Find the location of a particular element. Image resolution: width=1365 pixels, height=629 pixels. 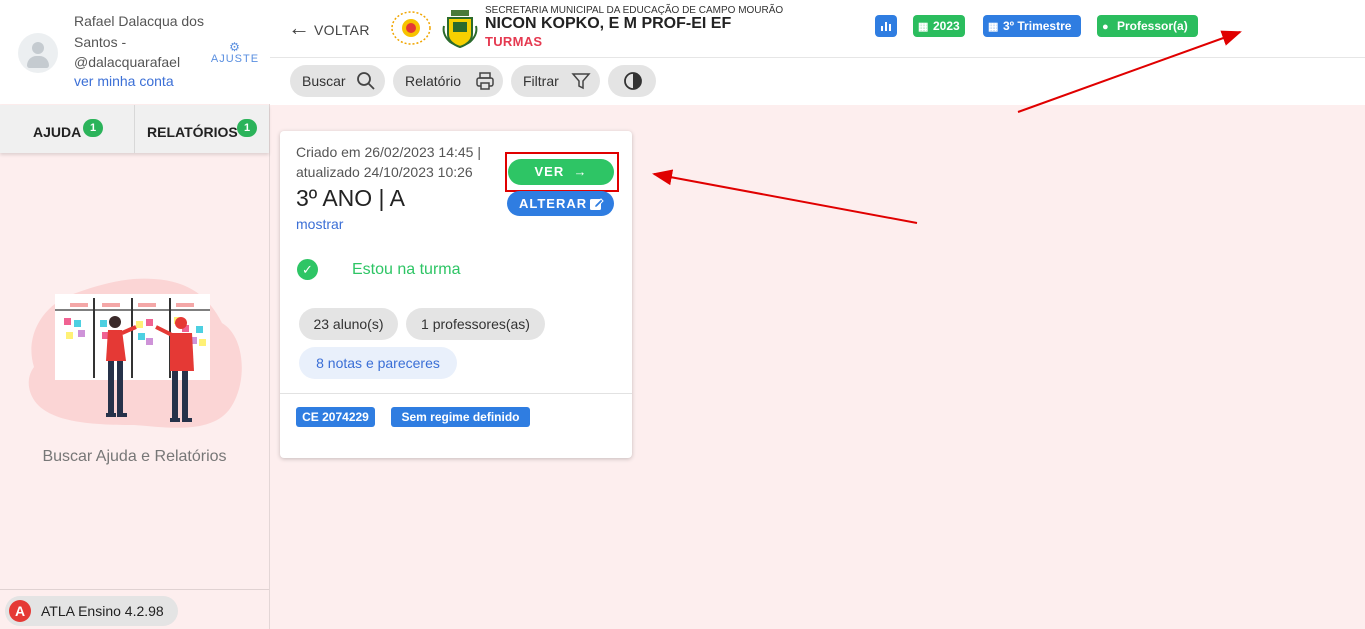

edit-button: ALTERAR is located at coordinates (560, 203).